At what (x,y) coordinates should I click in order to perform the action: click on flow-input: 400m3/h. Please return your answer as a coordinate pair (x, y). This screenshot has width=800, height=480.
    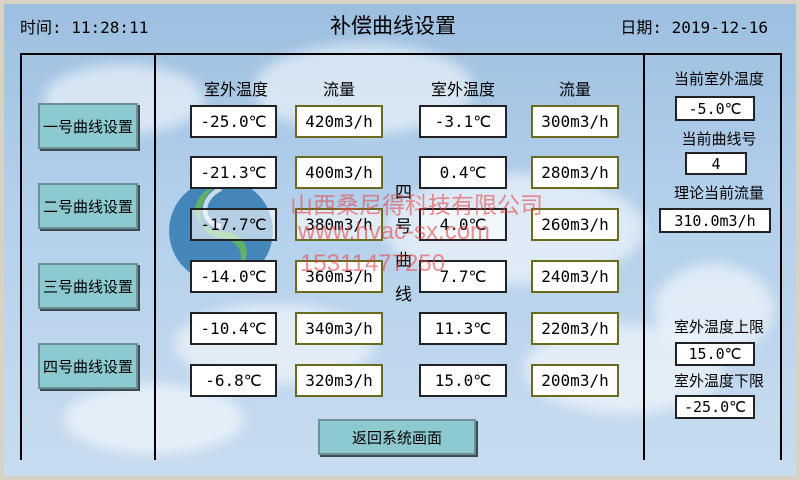
    Looking at the image, I should click on (339, 172).